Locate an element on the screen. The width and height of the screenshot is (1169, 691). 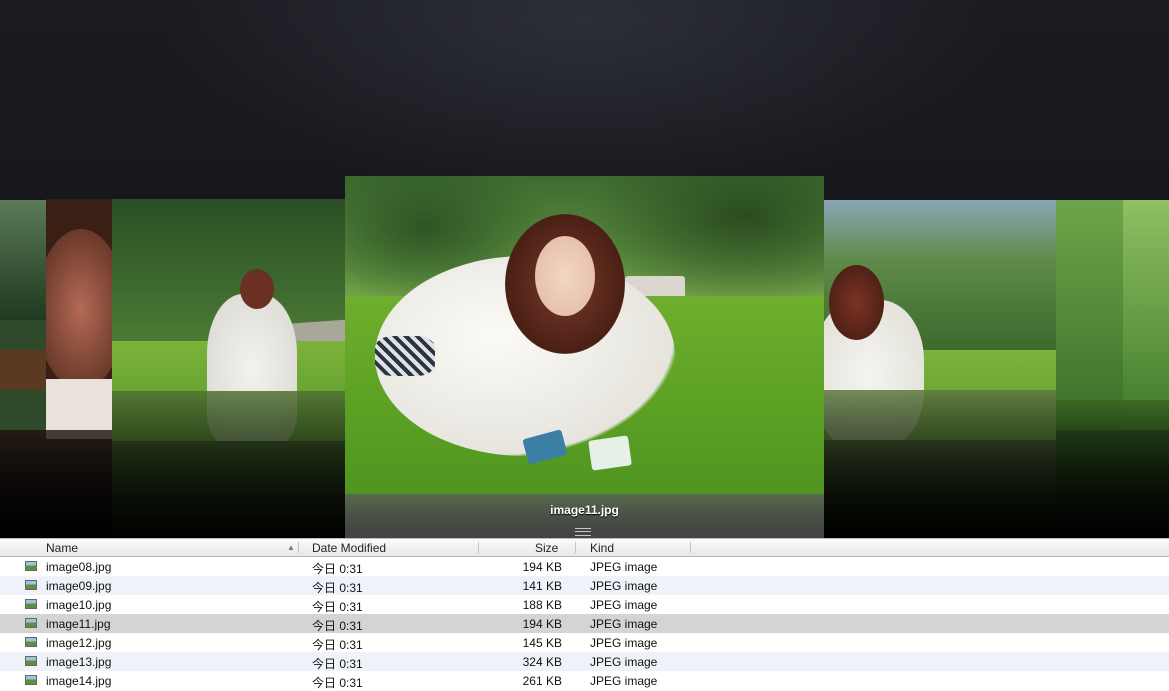
file-row: image10.jpg 今日 0:31 188 KB JPEG image is located at coordinates (584, 604).